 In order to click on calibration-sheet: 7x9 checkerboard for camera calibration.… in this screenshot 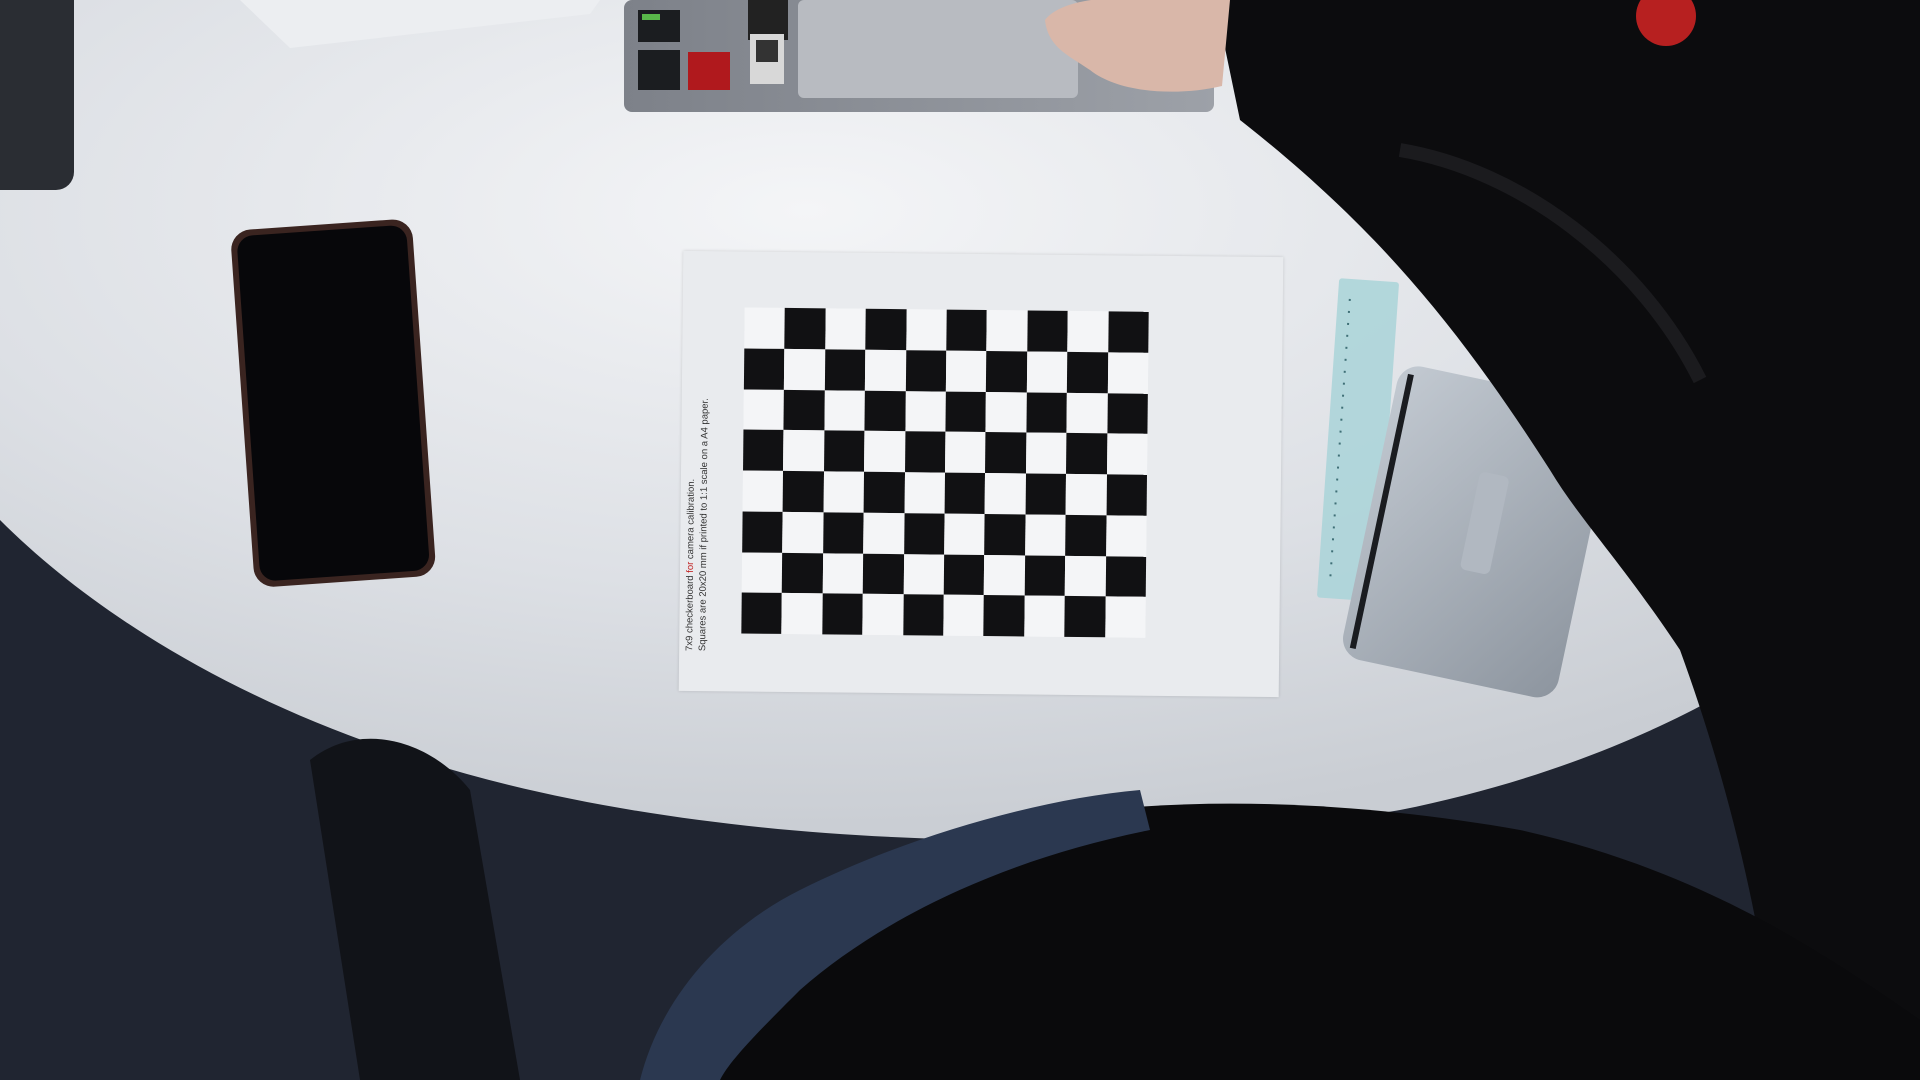, I will do `click(981, 474)`.